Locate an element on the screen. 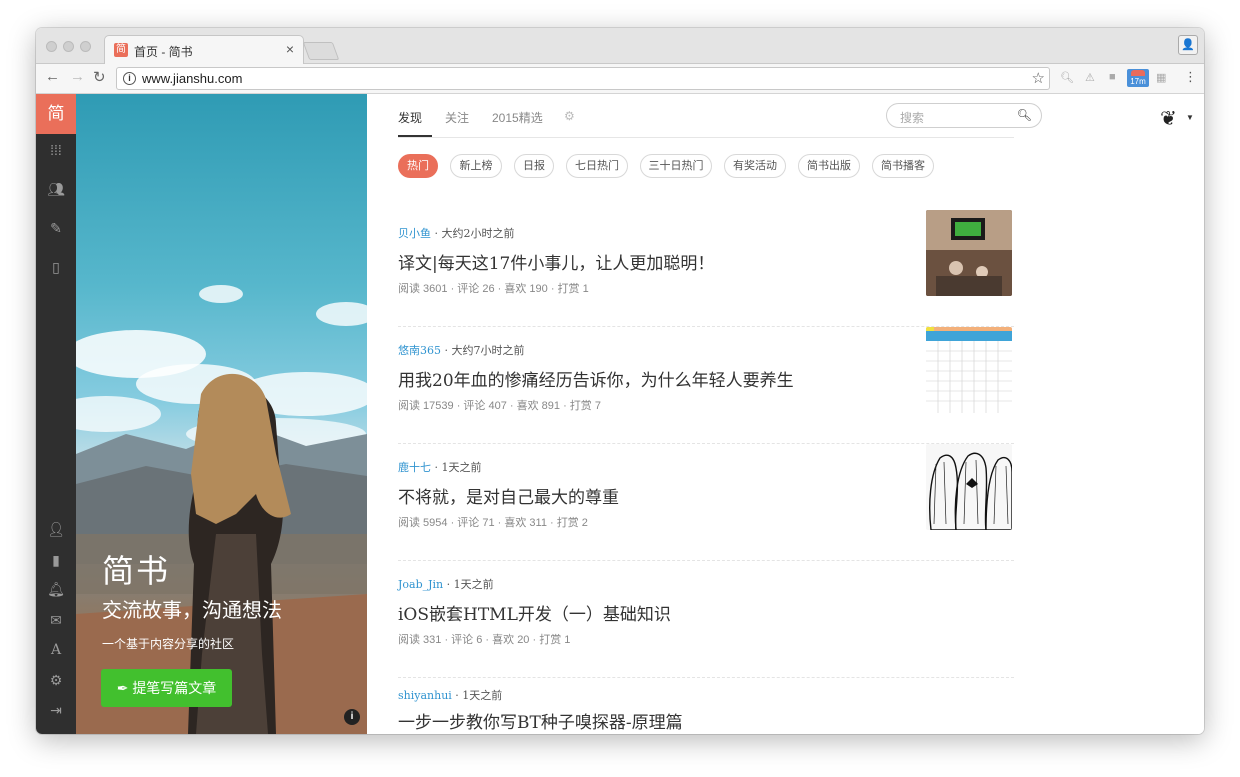  font-icon: A is located at coordinates (56, 650).